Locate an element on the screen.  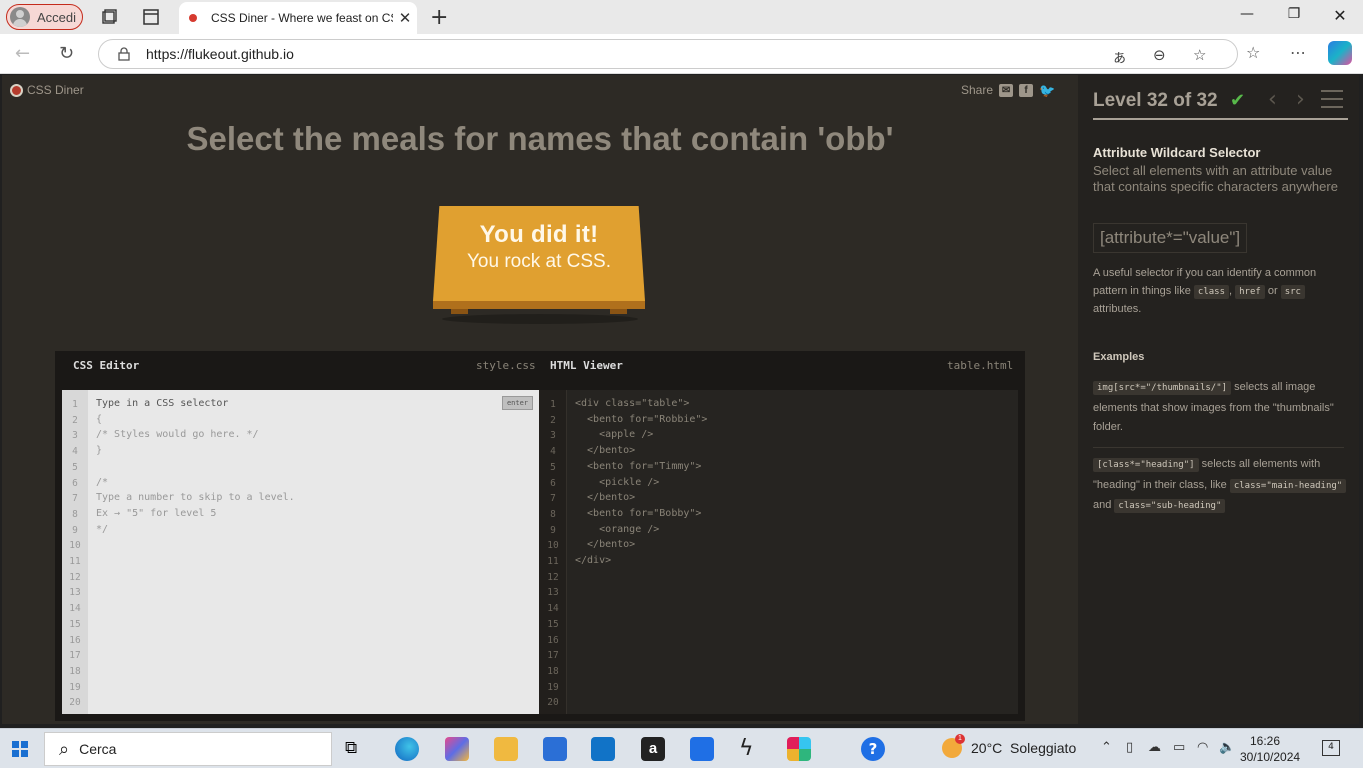
code-line: </bento> is located at coordinates (605, 545).